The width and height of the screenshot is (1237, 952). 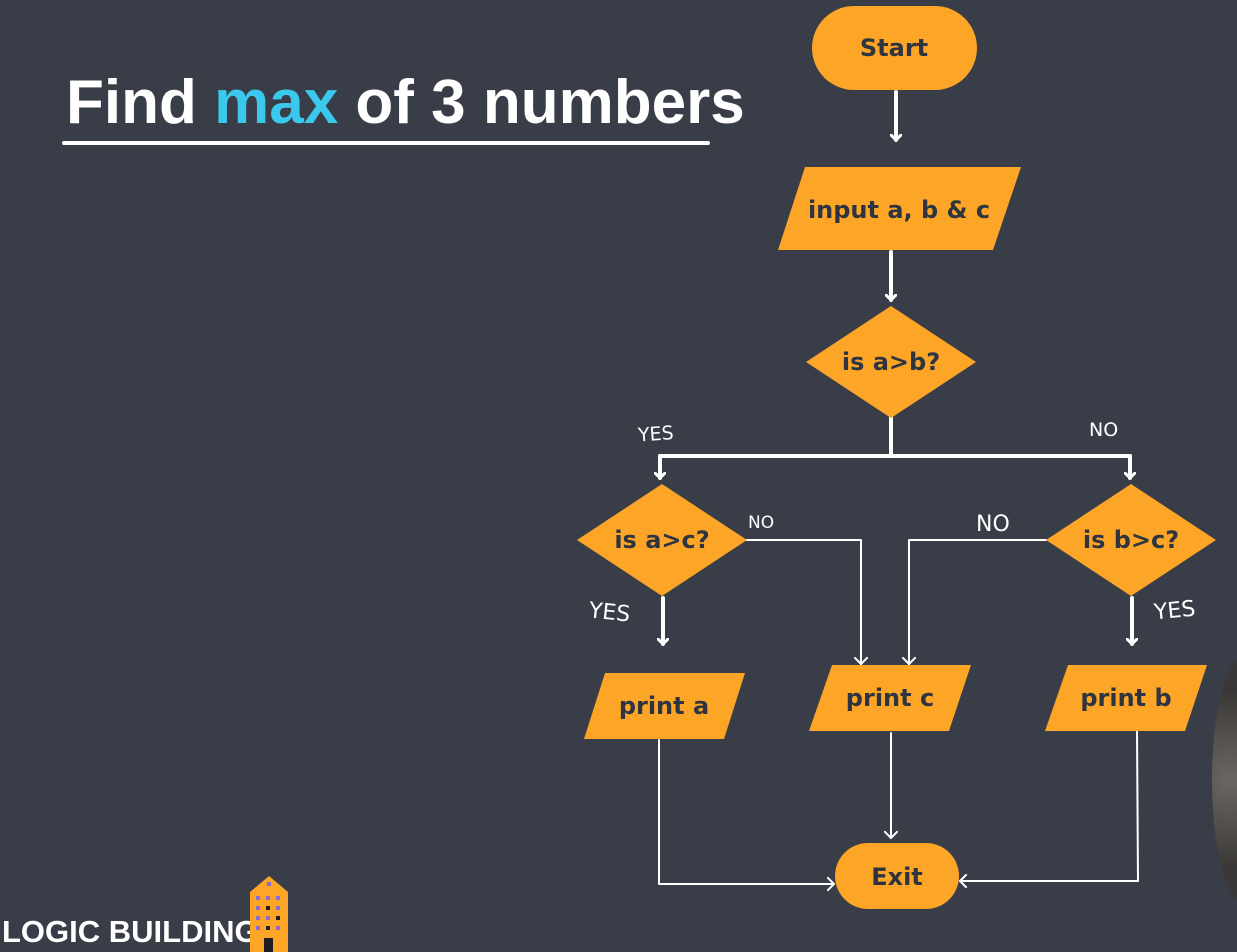 I want to click on building-logo-icon, so click(x=269, y=914).